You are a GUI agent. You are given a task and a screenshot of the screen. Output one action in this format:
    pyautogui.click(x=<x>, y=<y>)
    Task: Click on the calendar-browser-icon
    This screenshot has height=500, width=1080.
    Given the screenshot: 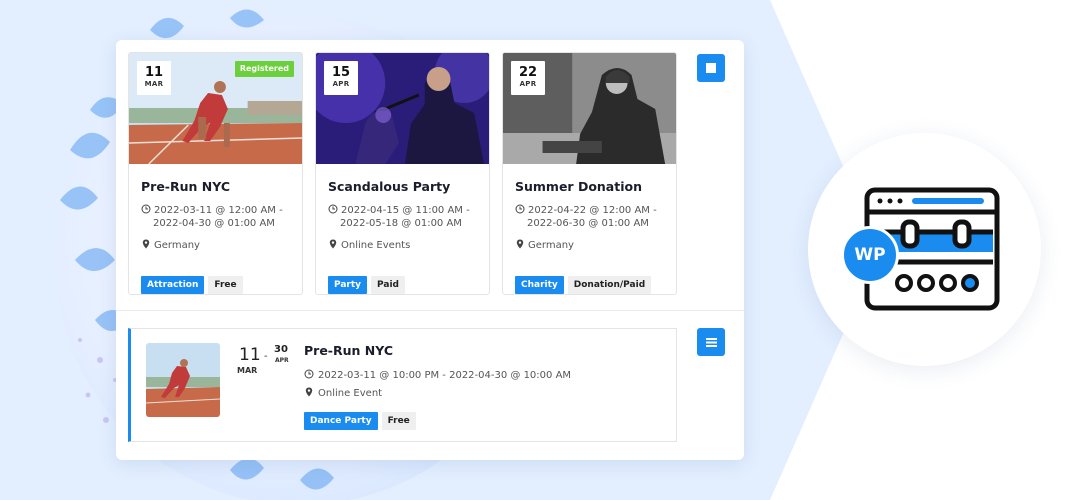 What is the action you would take?
    pyautogui.click(x=932, y=249)
    